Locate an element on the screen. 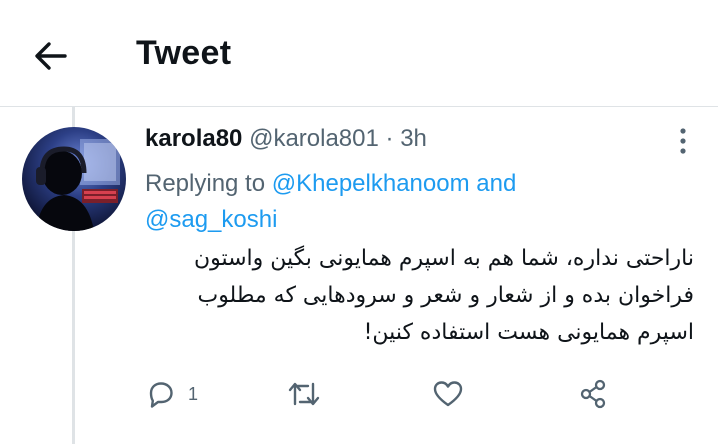 The height and width of the screenshot is (444, 718). arrow-left-icon is located at coordinates (51, 56).